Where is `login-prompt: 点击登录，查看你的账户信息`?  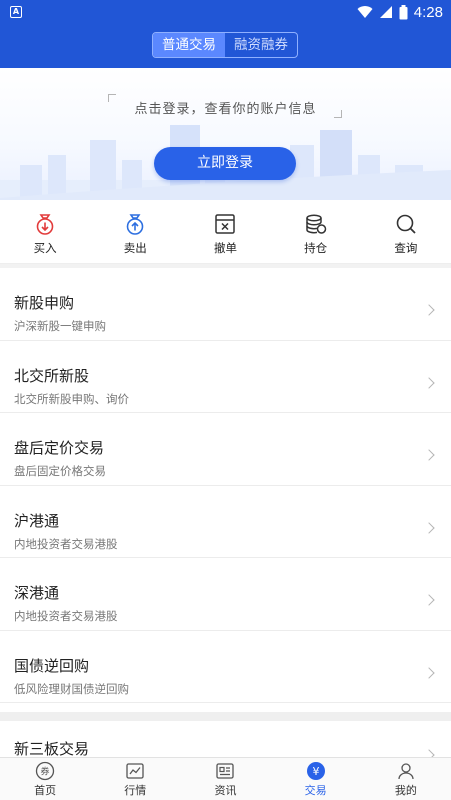 login-prompt: 点击登录，查看你的账户信息 is located at coordinates (225, 109).